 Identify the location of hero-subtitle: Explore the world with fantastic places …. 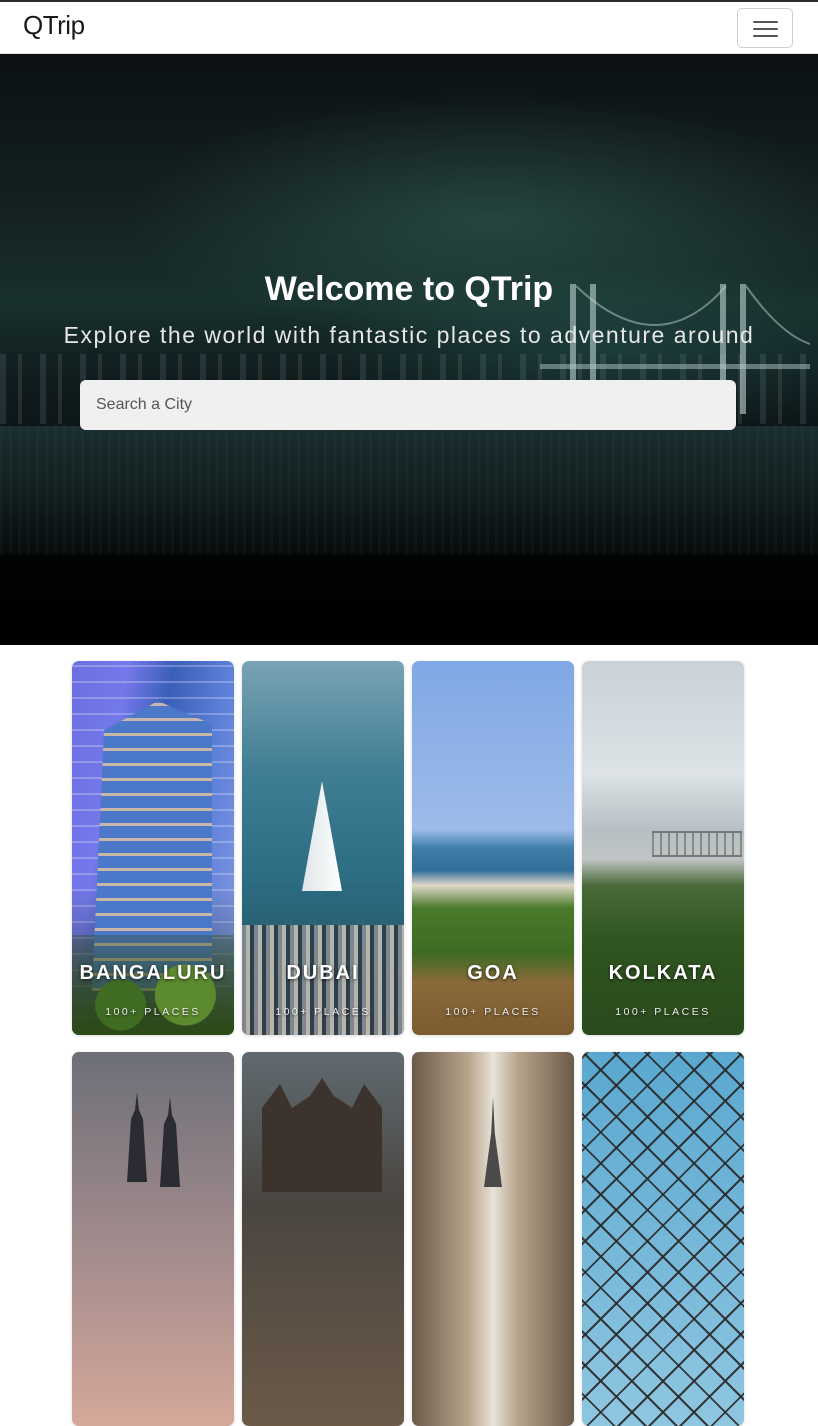
(409, 335).